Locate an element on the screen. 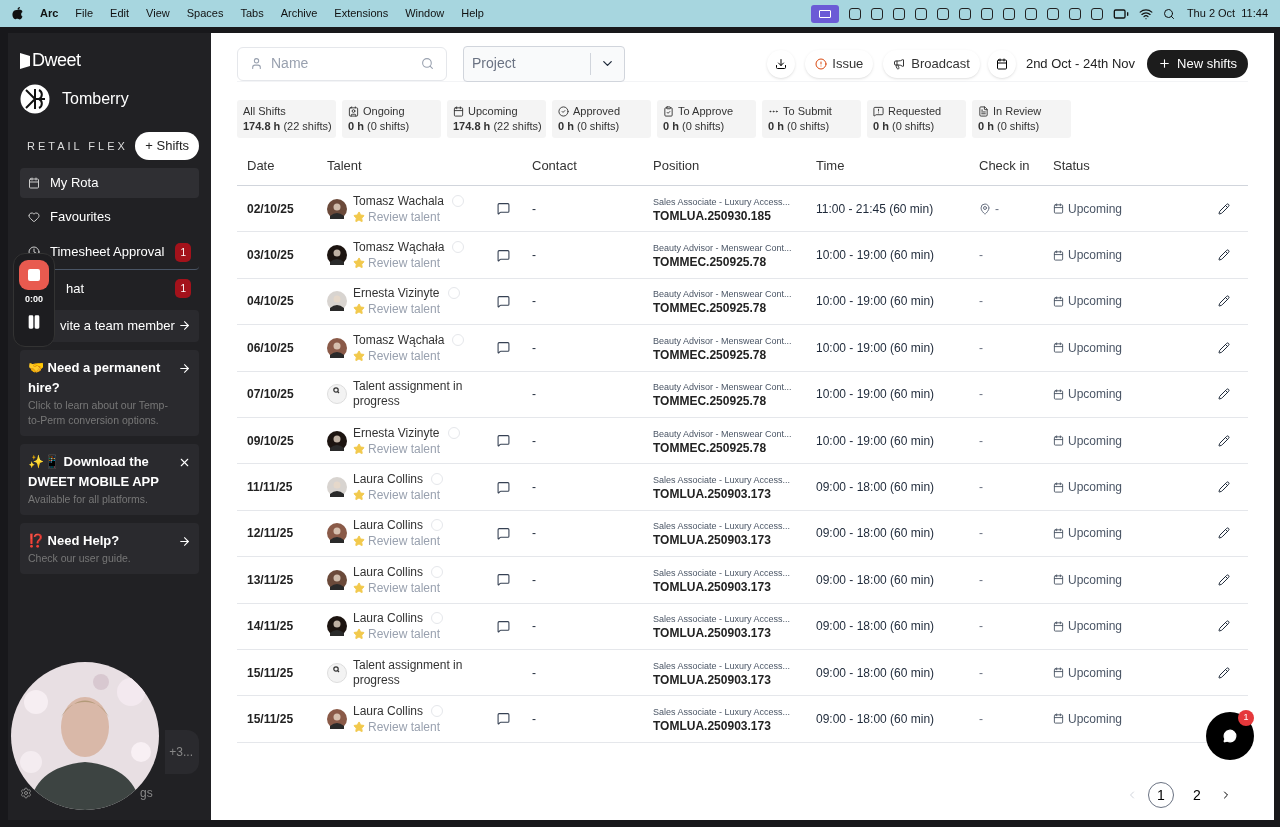 The height and width of the screenshot is (827, 1280). menu-item: Extensions is located at coordinates (361, 13).